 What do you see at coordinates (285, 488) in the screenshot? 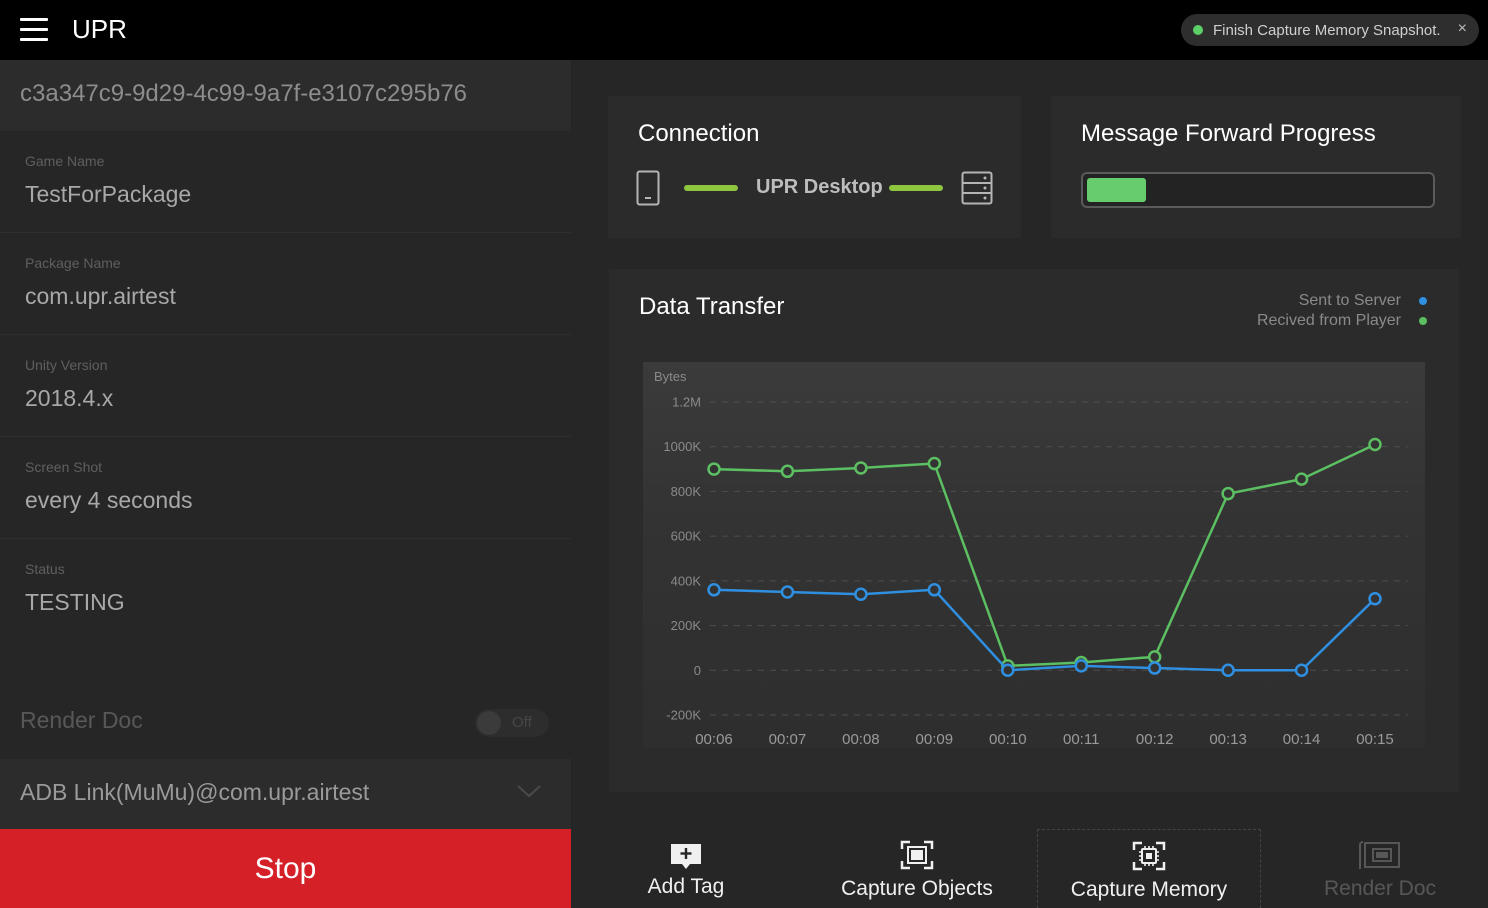
I see `field-screen-shot: Screen Shot every 4 seconds` at bounding box center [285, 488].